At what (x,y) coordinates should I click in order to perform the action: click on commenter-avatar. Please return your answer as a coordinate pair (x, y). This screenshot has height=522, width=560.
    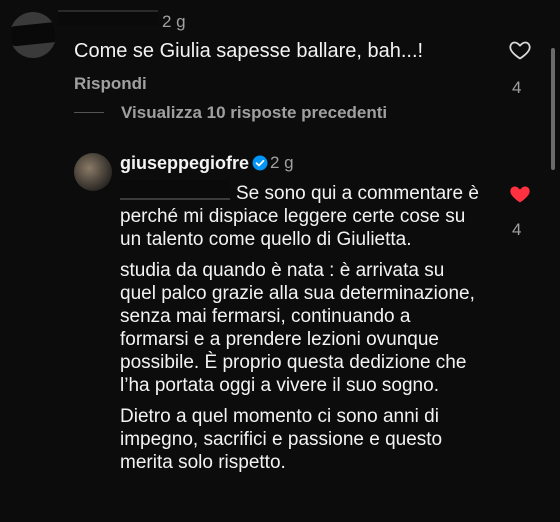
    Looking at the image, I should click on (33, 35).